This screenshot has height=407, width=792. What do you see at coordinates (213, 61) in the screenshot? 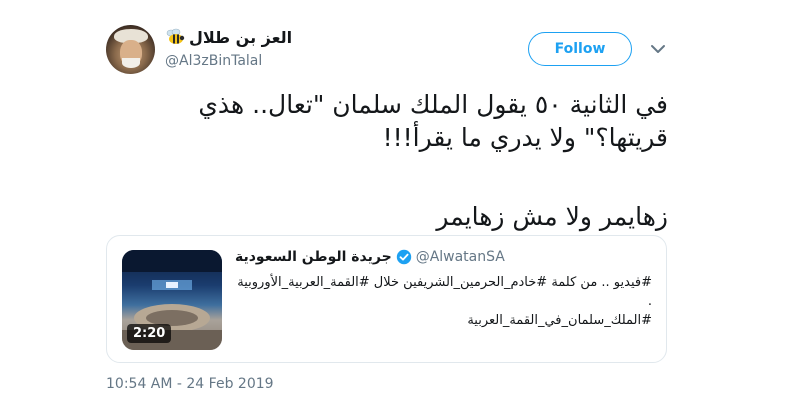
I see `author-handle: @Al3zBinTalal` at bounding box center [213, 61].